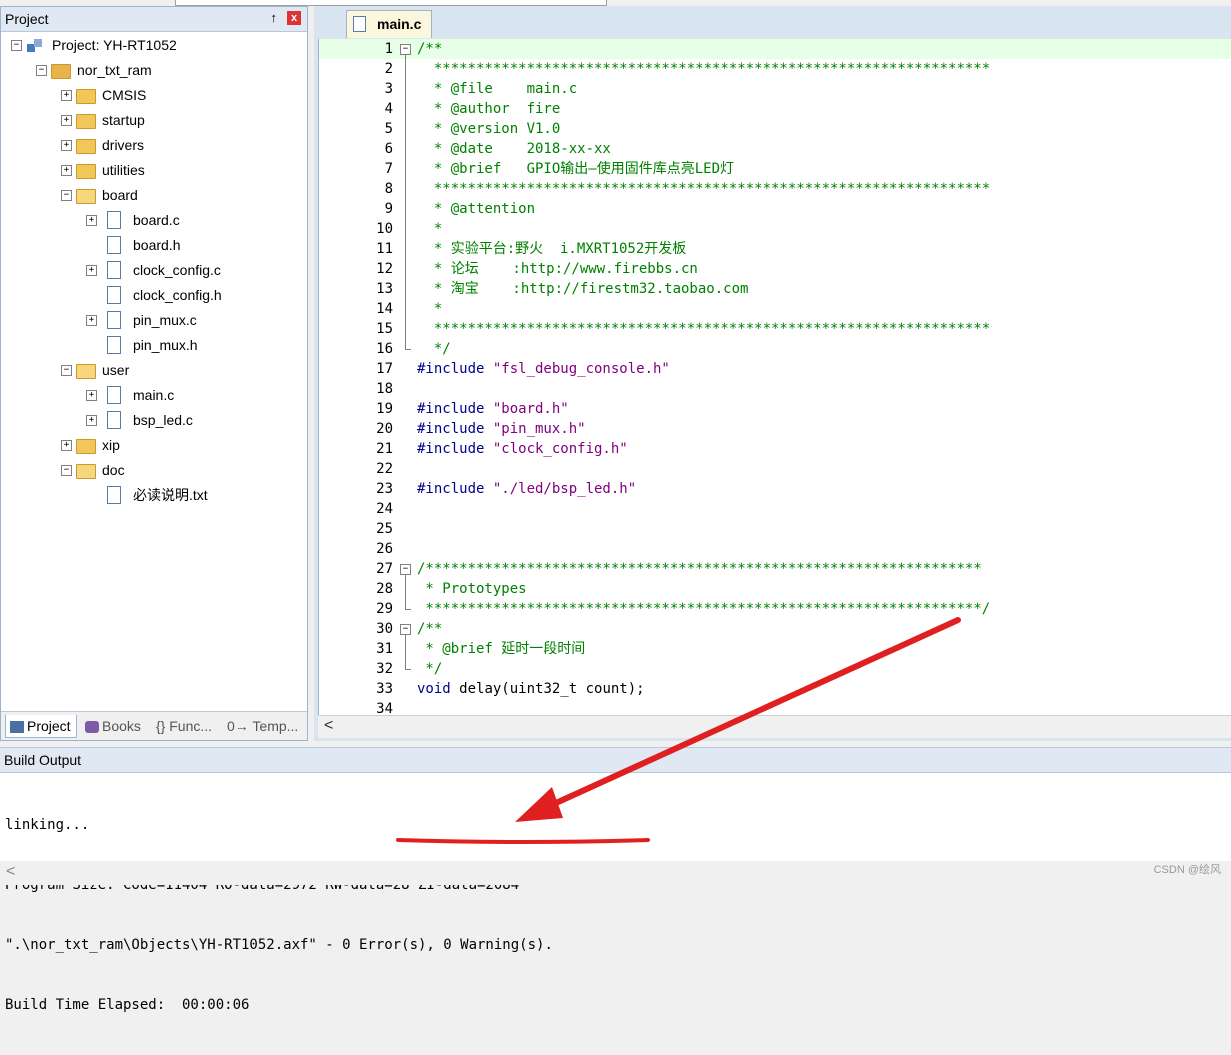 Image resolution: width=1231 pixels, height=1055 pixels. I want to click on books-icon, so click(92, 727).